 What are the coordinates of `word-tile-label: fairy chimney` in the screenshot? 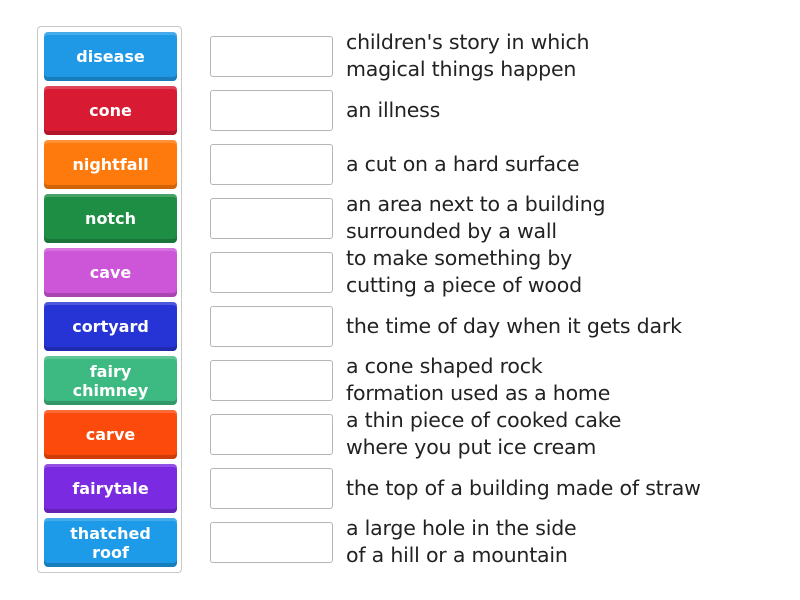 It's located at (110, 380).